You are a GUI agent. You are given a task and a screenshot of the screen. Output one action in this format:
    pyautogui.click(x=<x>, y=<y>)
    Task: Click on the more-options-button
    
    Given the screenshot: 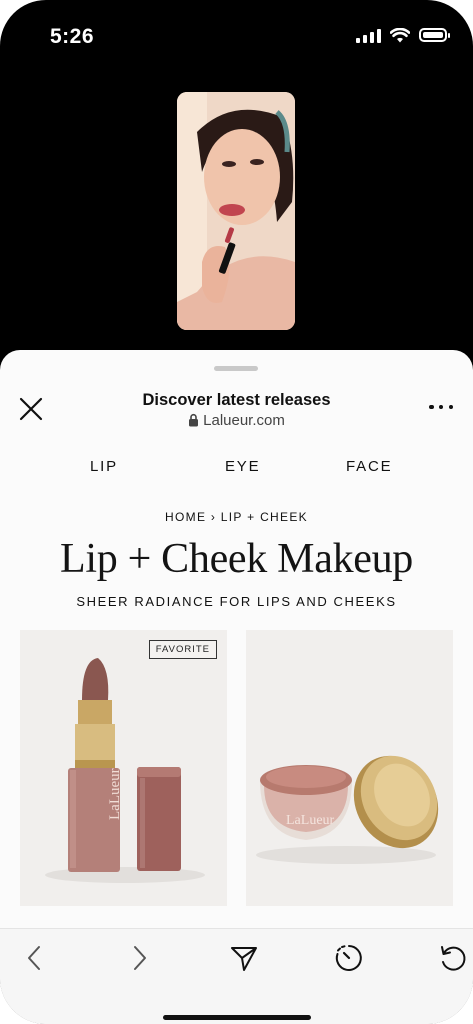 What is the action you would take?
    pyautogui.click(x=441, y=407)
    